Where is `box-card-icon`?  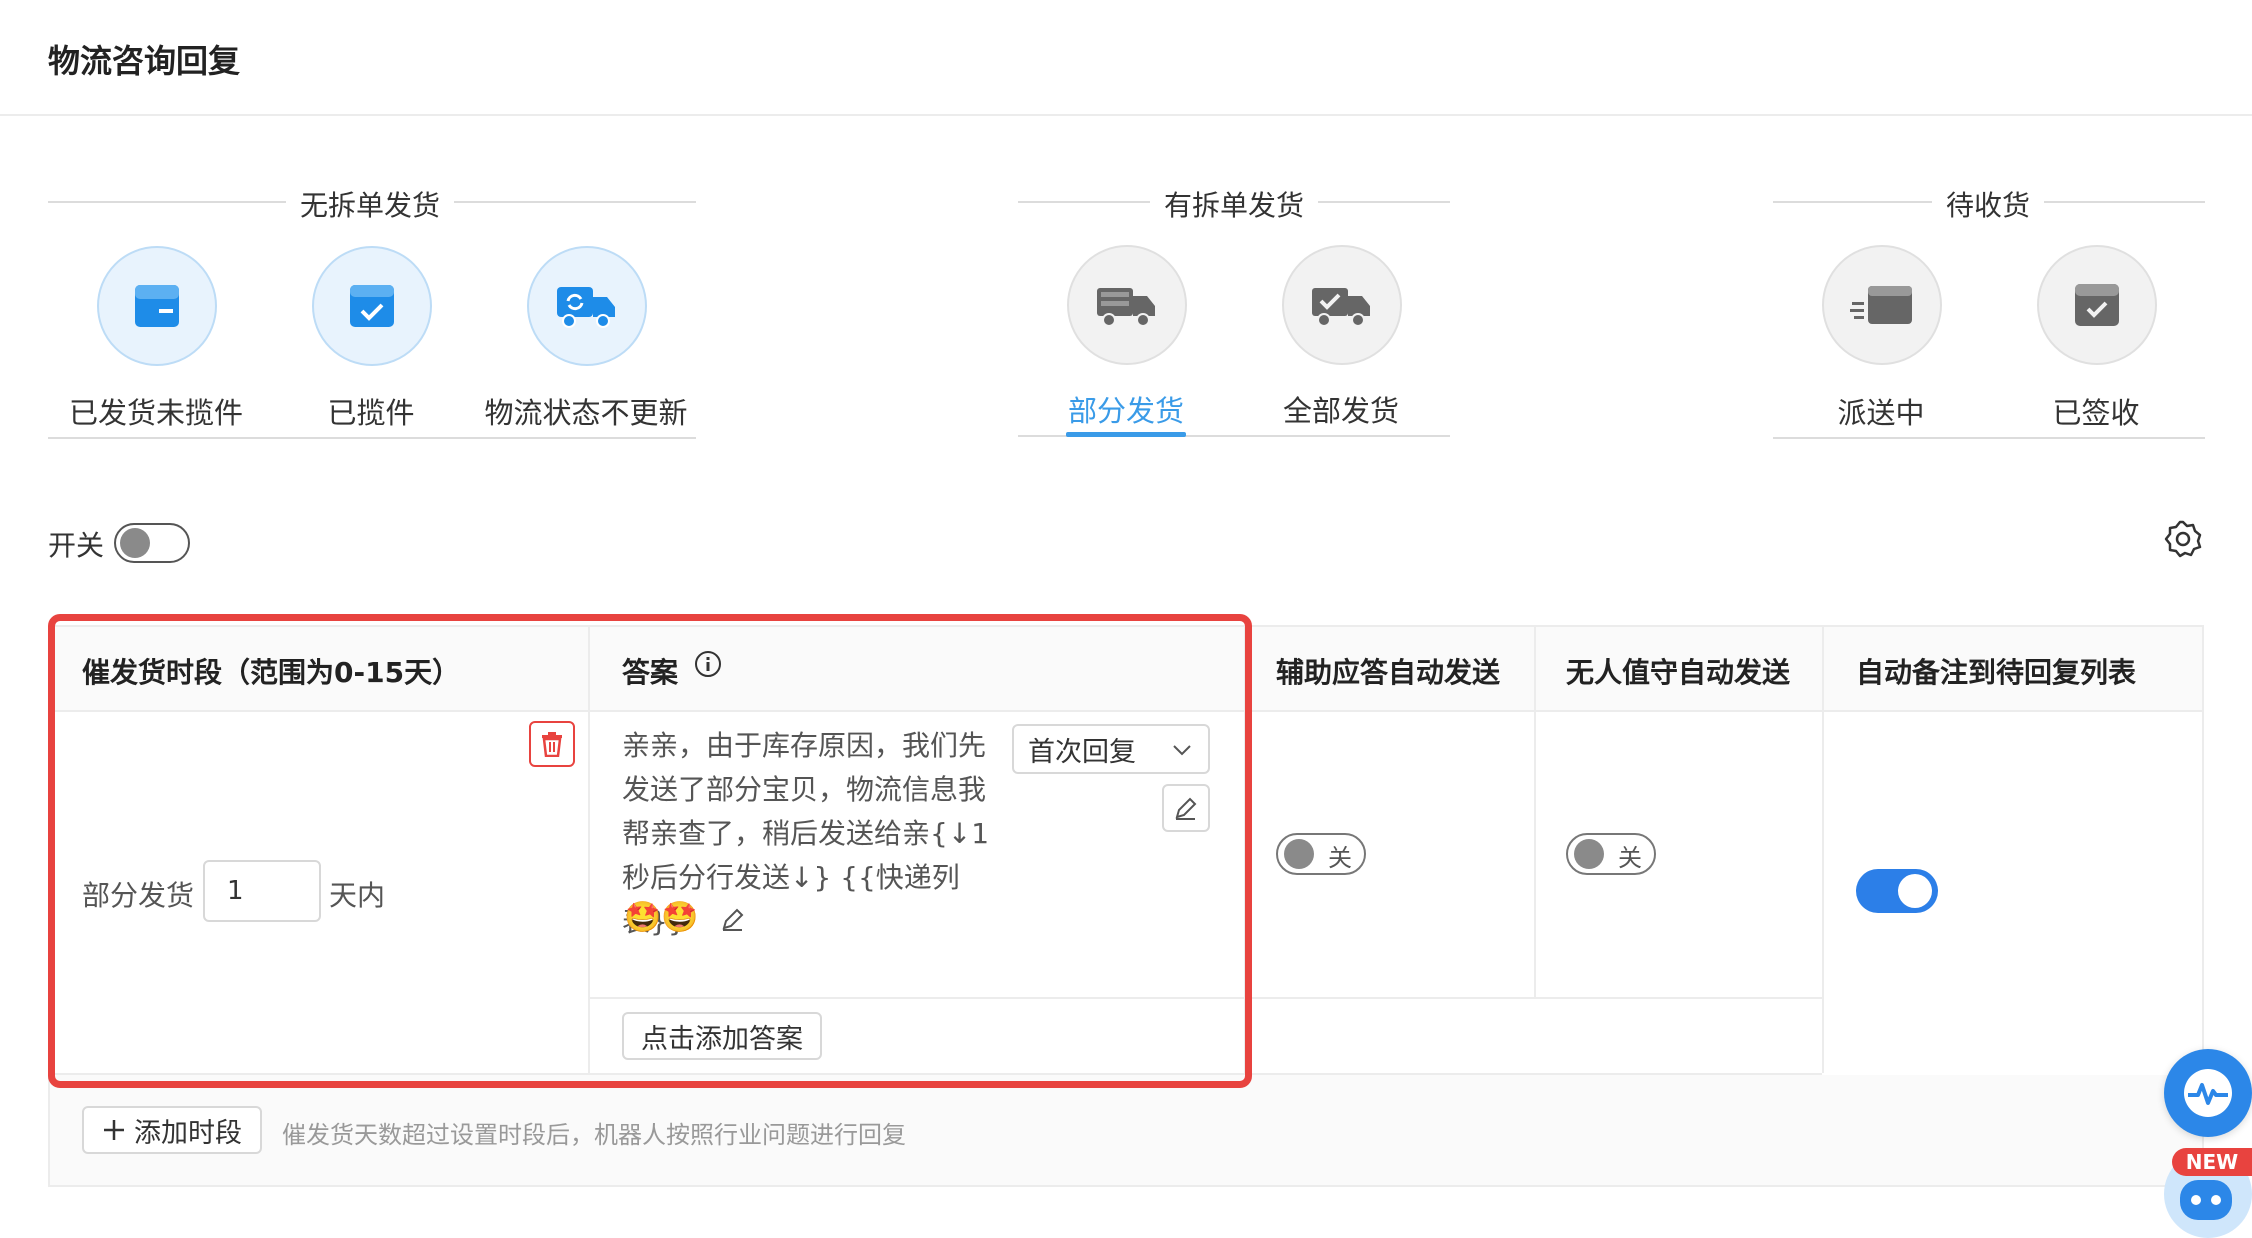
box-card-icon is located at coordinates (157, 306).